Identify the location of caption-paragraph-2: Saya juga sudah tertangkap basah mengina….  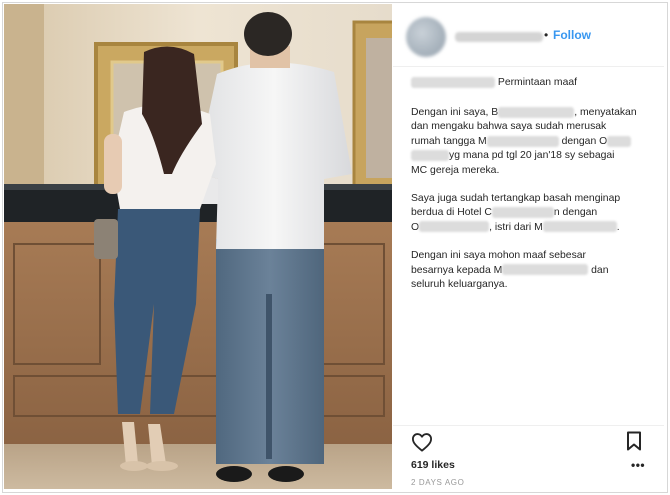
(536, 213).